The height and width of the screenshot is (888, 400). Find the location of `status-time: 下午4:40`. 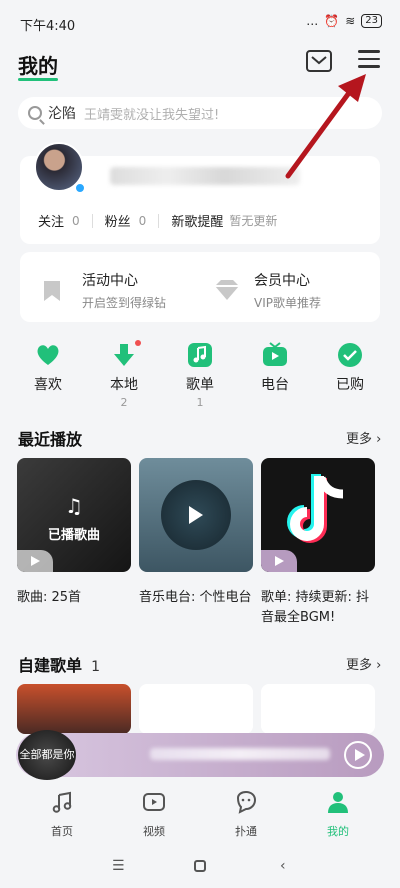

status-time: 下午4:40 is located at coordinates (48, 26).